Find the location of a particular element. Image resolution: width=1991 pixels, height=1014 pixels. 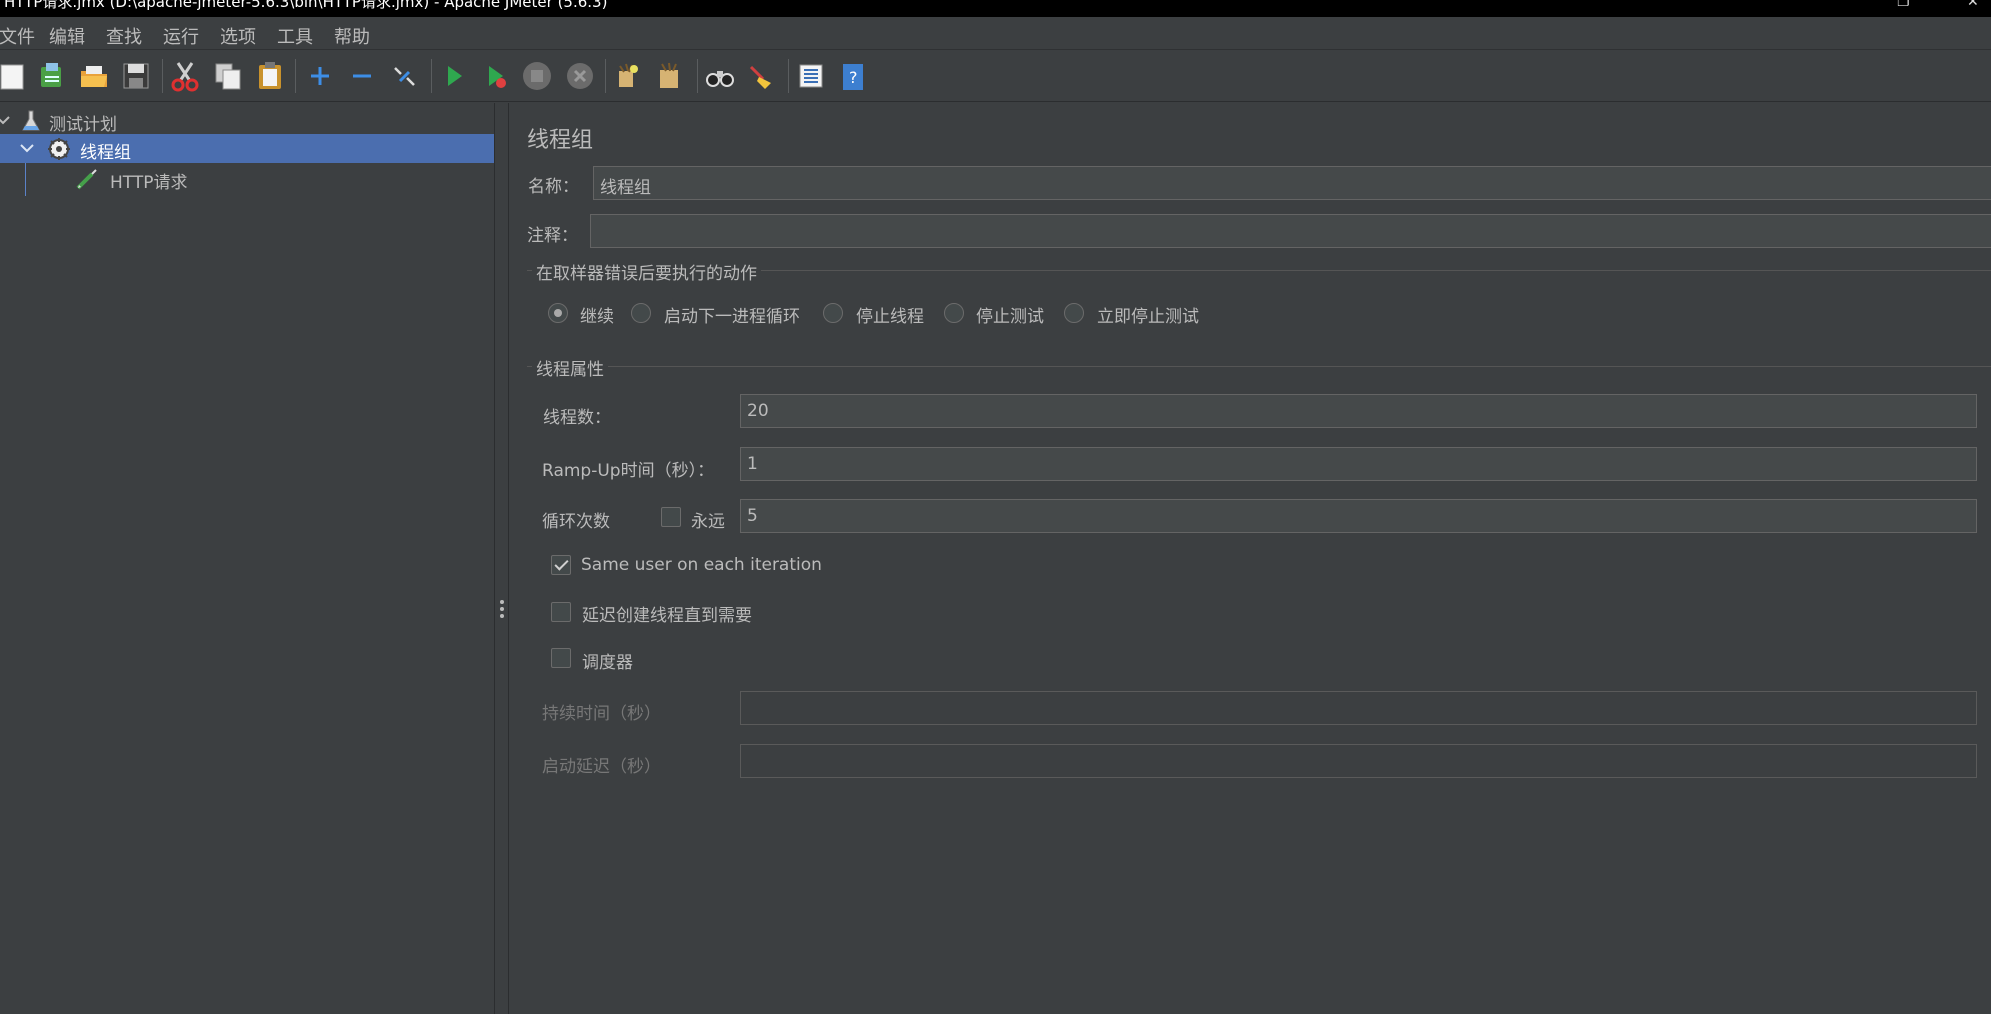

page-title: 线程组 is located at coordinates (560, 140).